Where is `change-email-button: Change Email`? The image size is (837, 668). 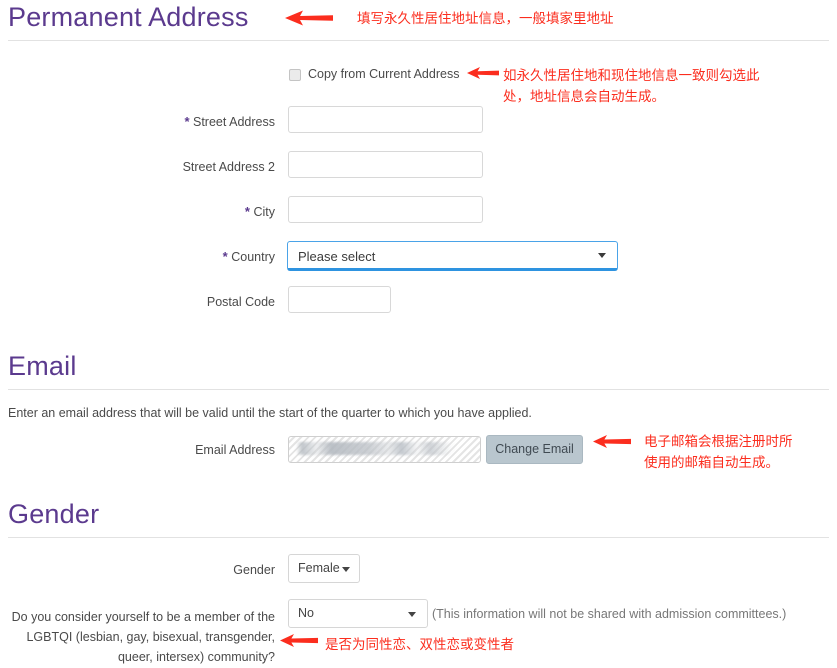 change-email-button: Change Email is located at coordinates (534, 449).